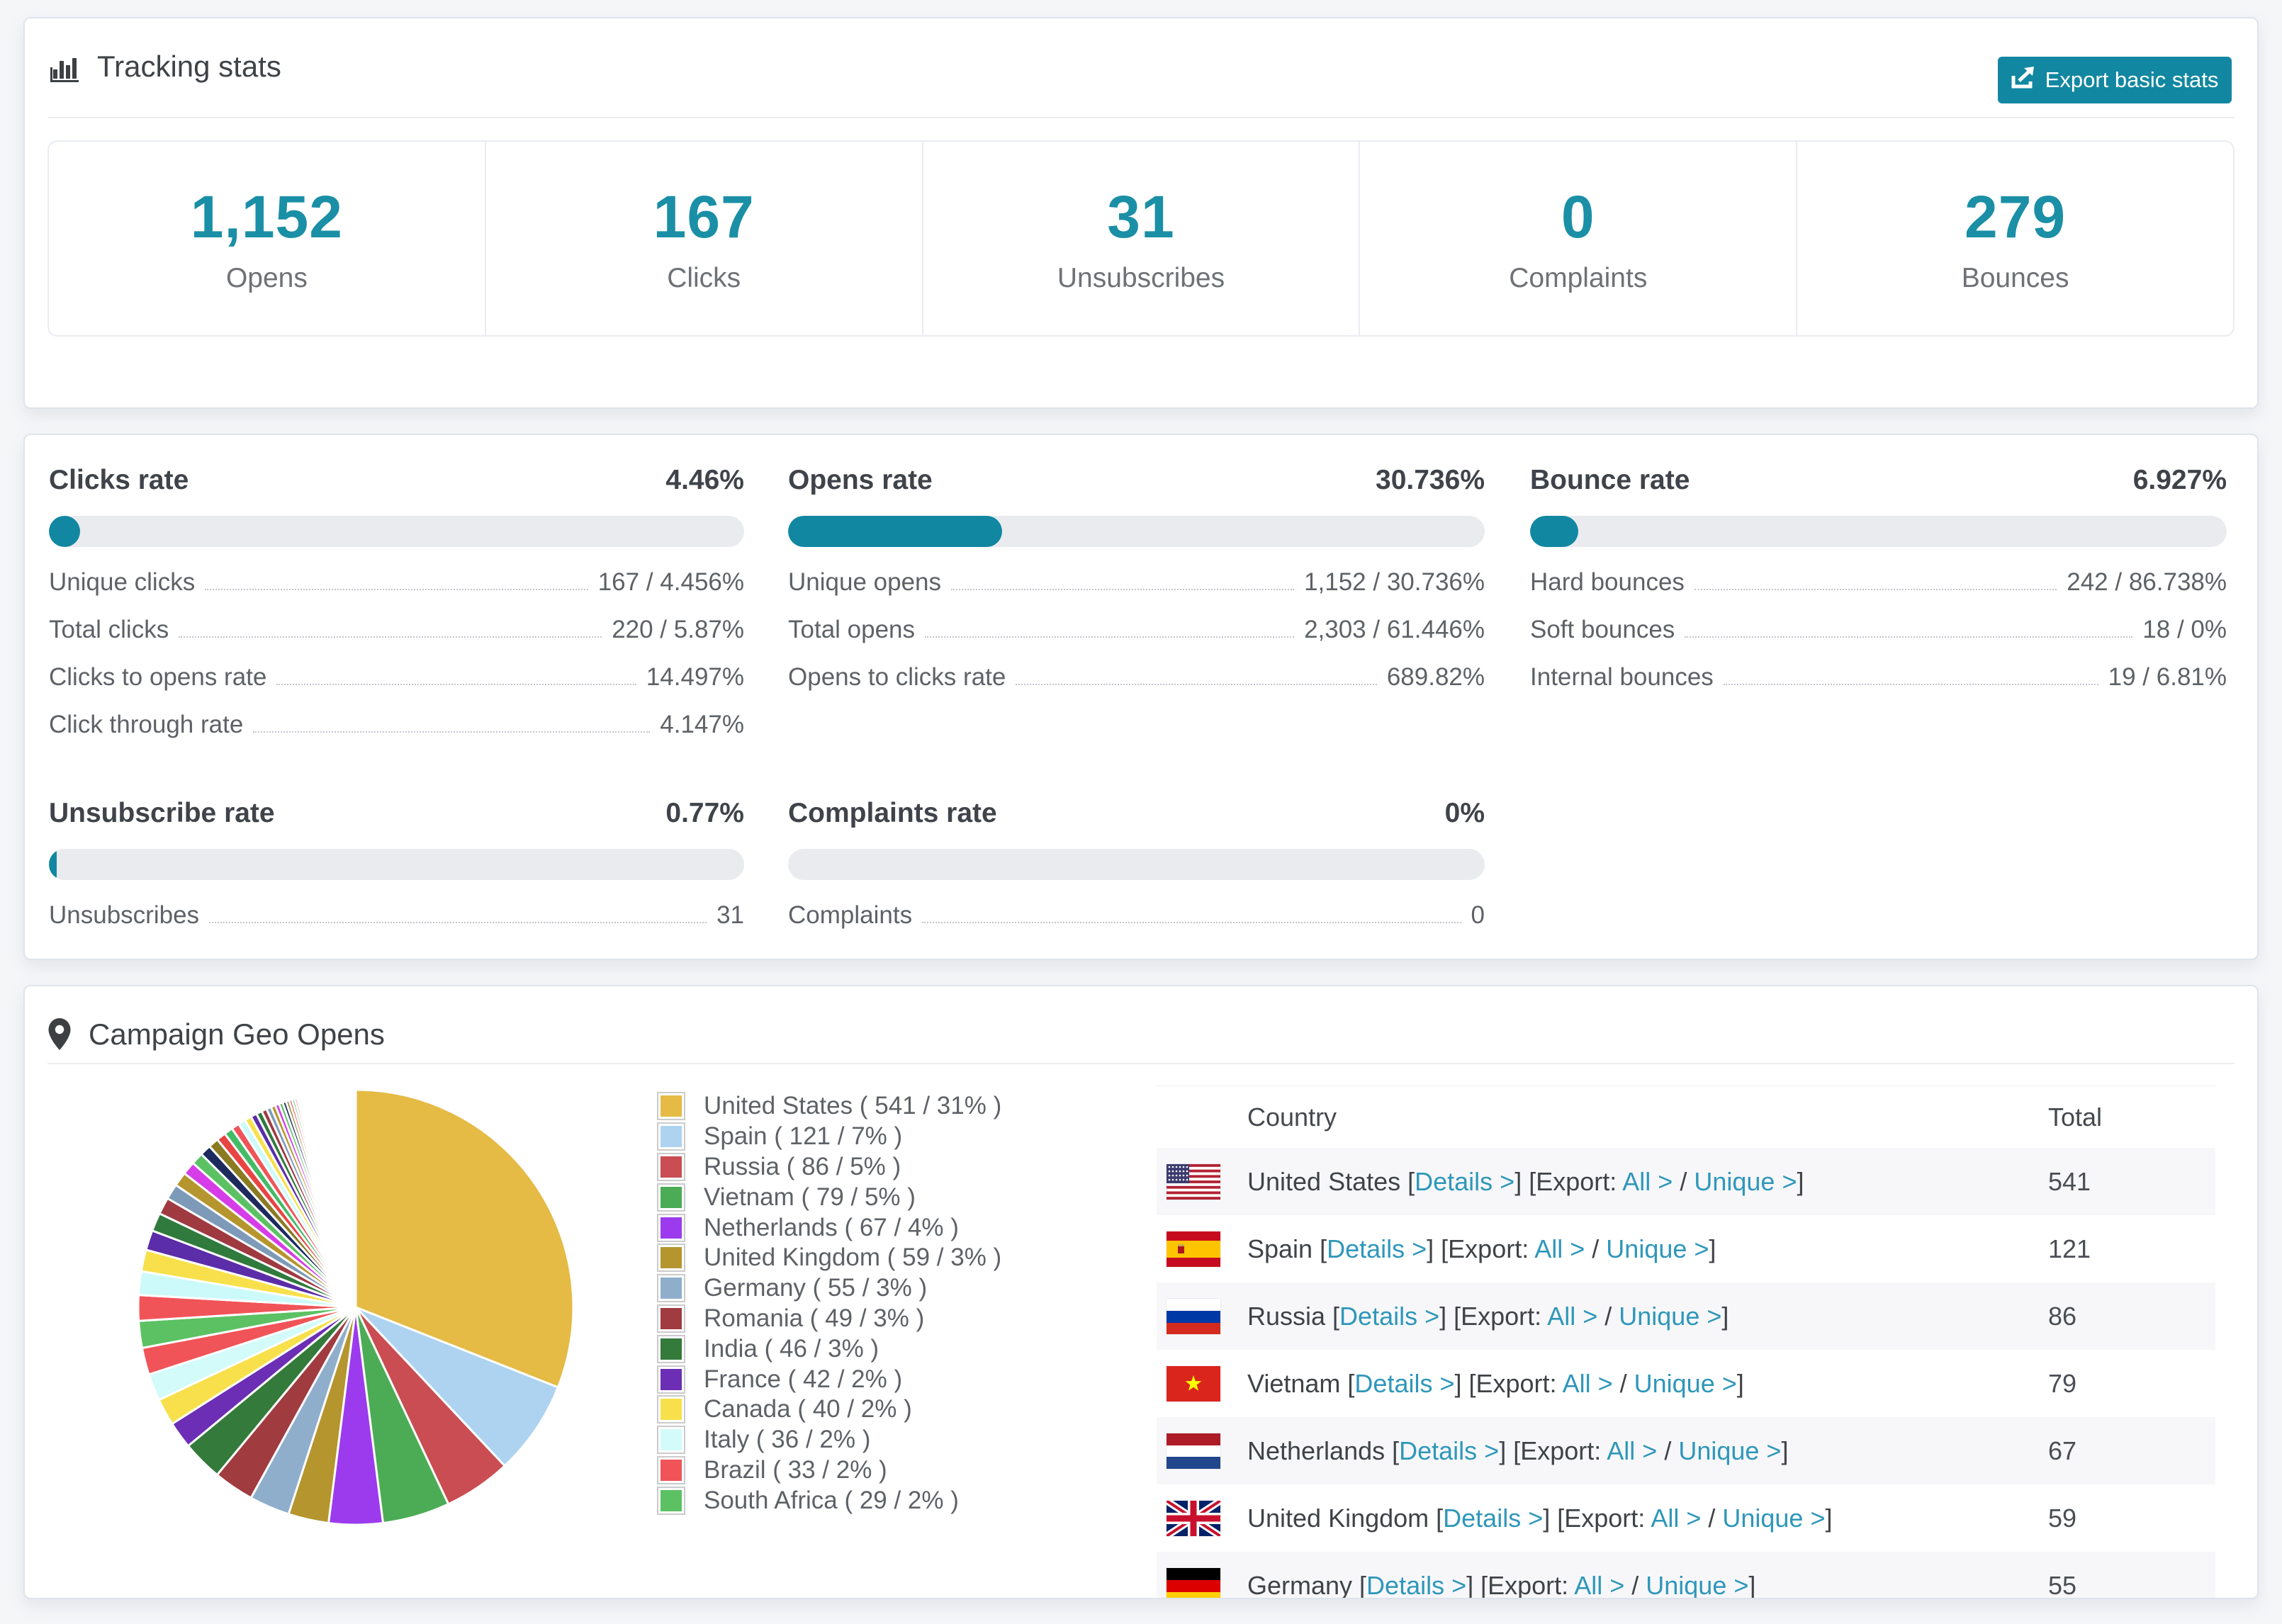 The height and width of the screenshot is (1624, 2282). I want to click on rate-row-label: Unique opens, so click(865, 582).